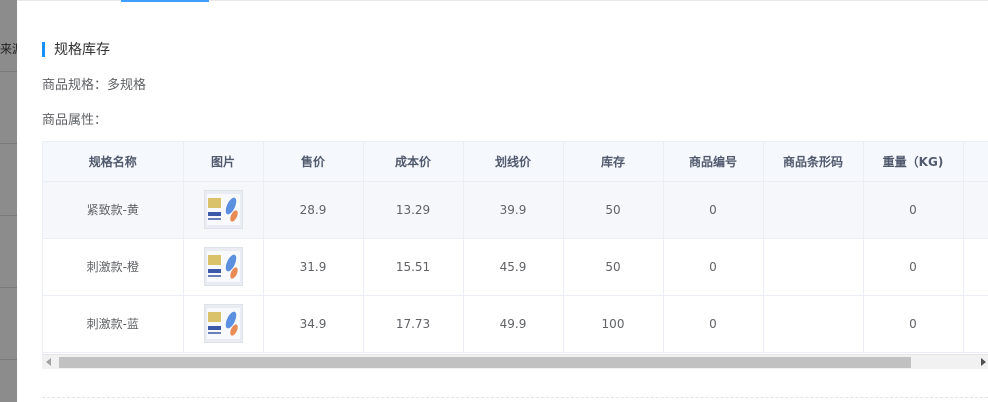 Image resolution: width=988 pixels, height=402 pixels. What do you see at coordinates (713, 162) in the screenshot?
I see `column-header-product-code: 商品编号` at bounding box center [713, 162].